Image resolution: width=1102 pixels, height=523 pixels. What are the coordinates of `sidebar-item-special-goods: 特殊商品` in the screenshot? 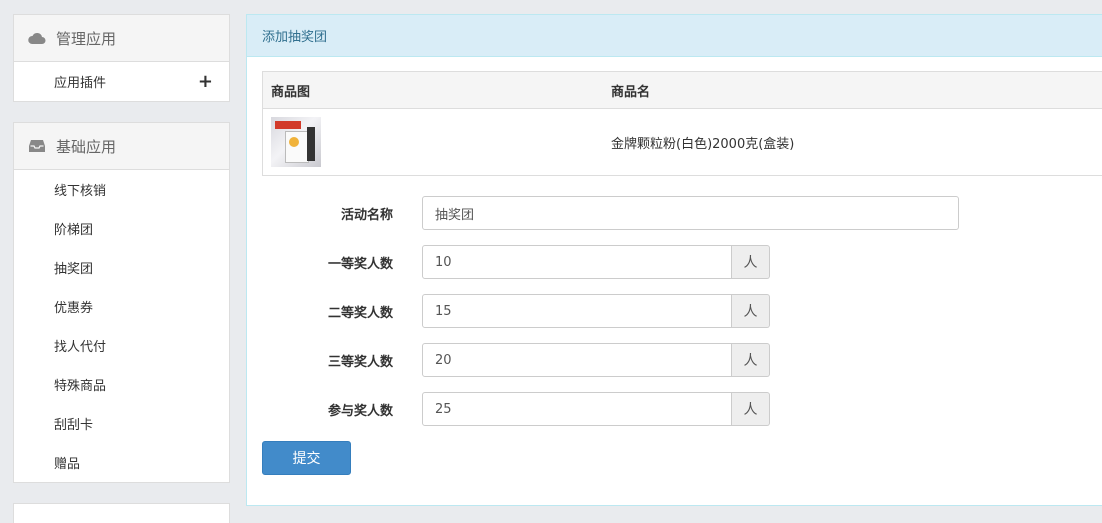 It's located at (121, 384).